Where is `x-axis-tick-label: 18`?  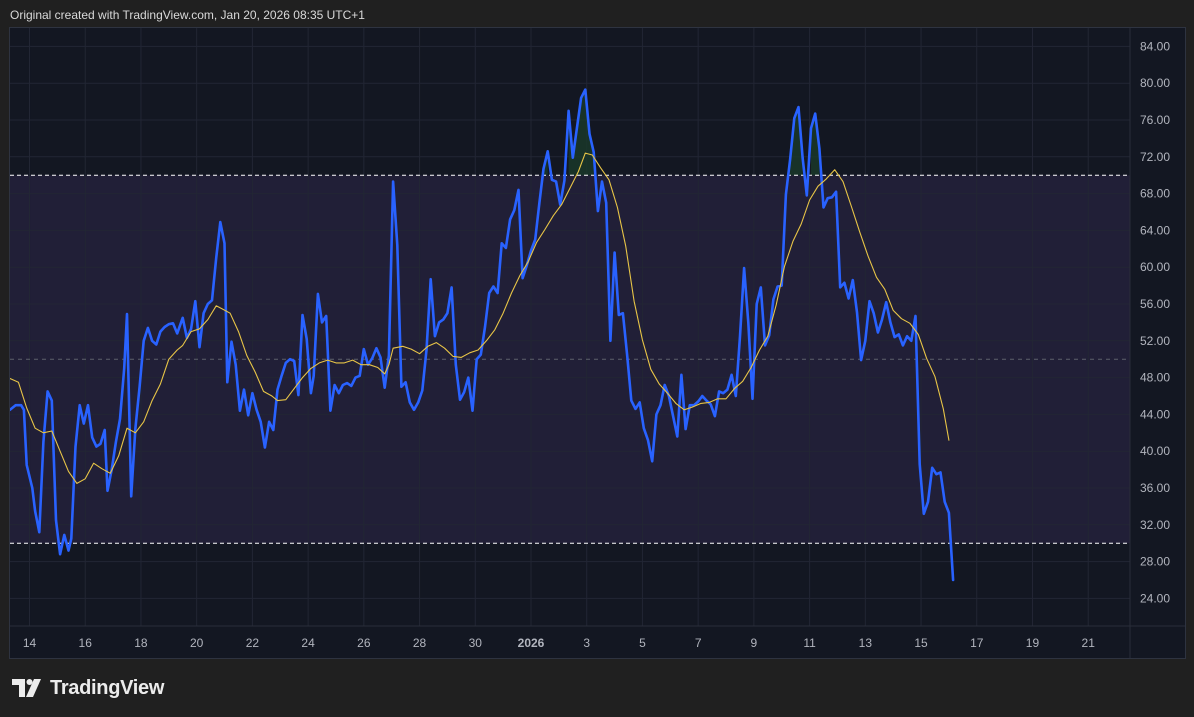 x-axis-tick-label: 18 is located at coordinates (141, 643).